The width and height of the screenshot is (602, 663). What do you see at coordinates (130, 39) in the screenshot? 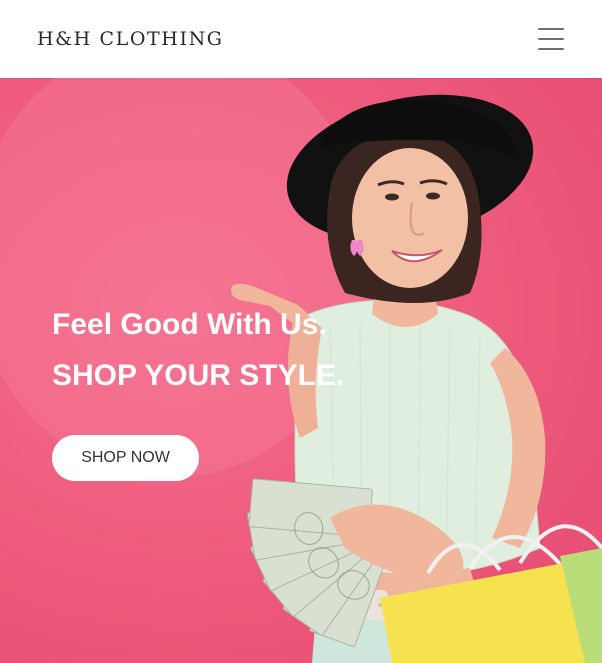
I see `brand-logo: H&H CLOTHING` at bounding box center [130, 39].